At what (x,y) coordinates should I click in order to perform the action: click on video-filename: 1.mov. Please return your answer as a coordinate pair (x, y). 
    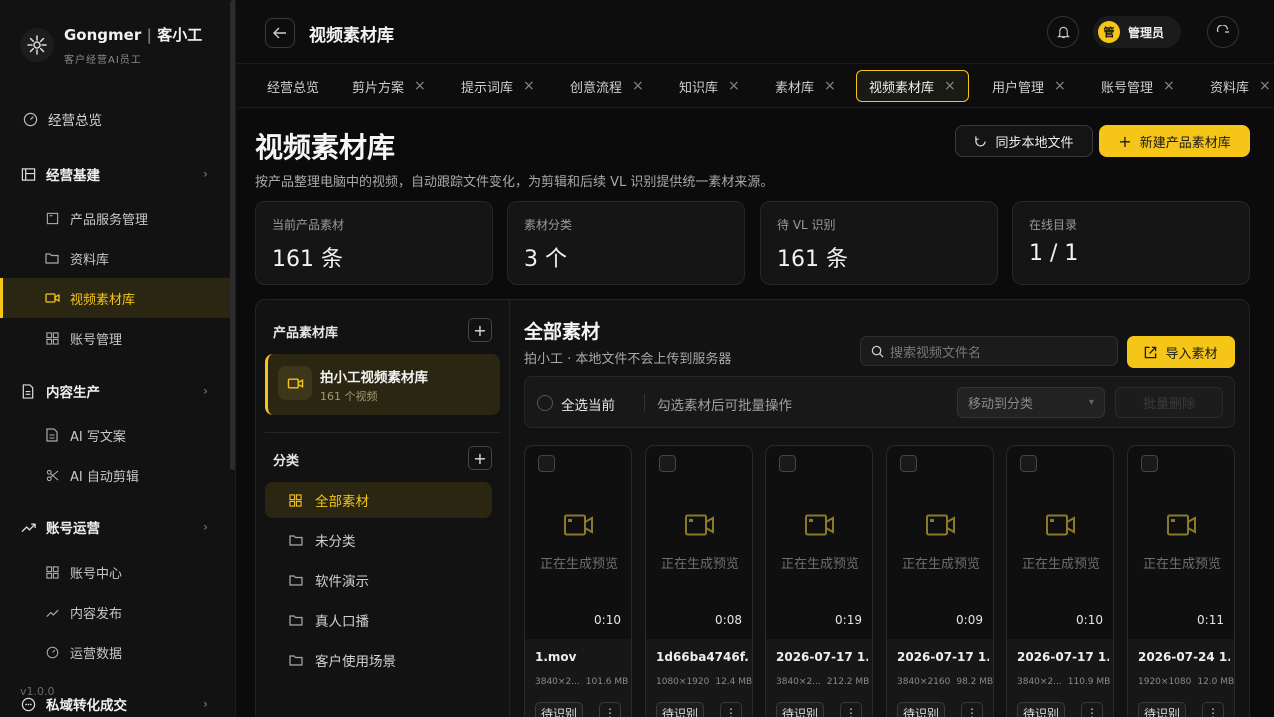
    Looking at the image, I should click on (556, 657).